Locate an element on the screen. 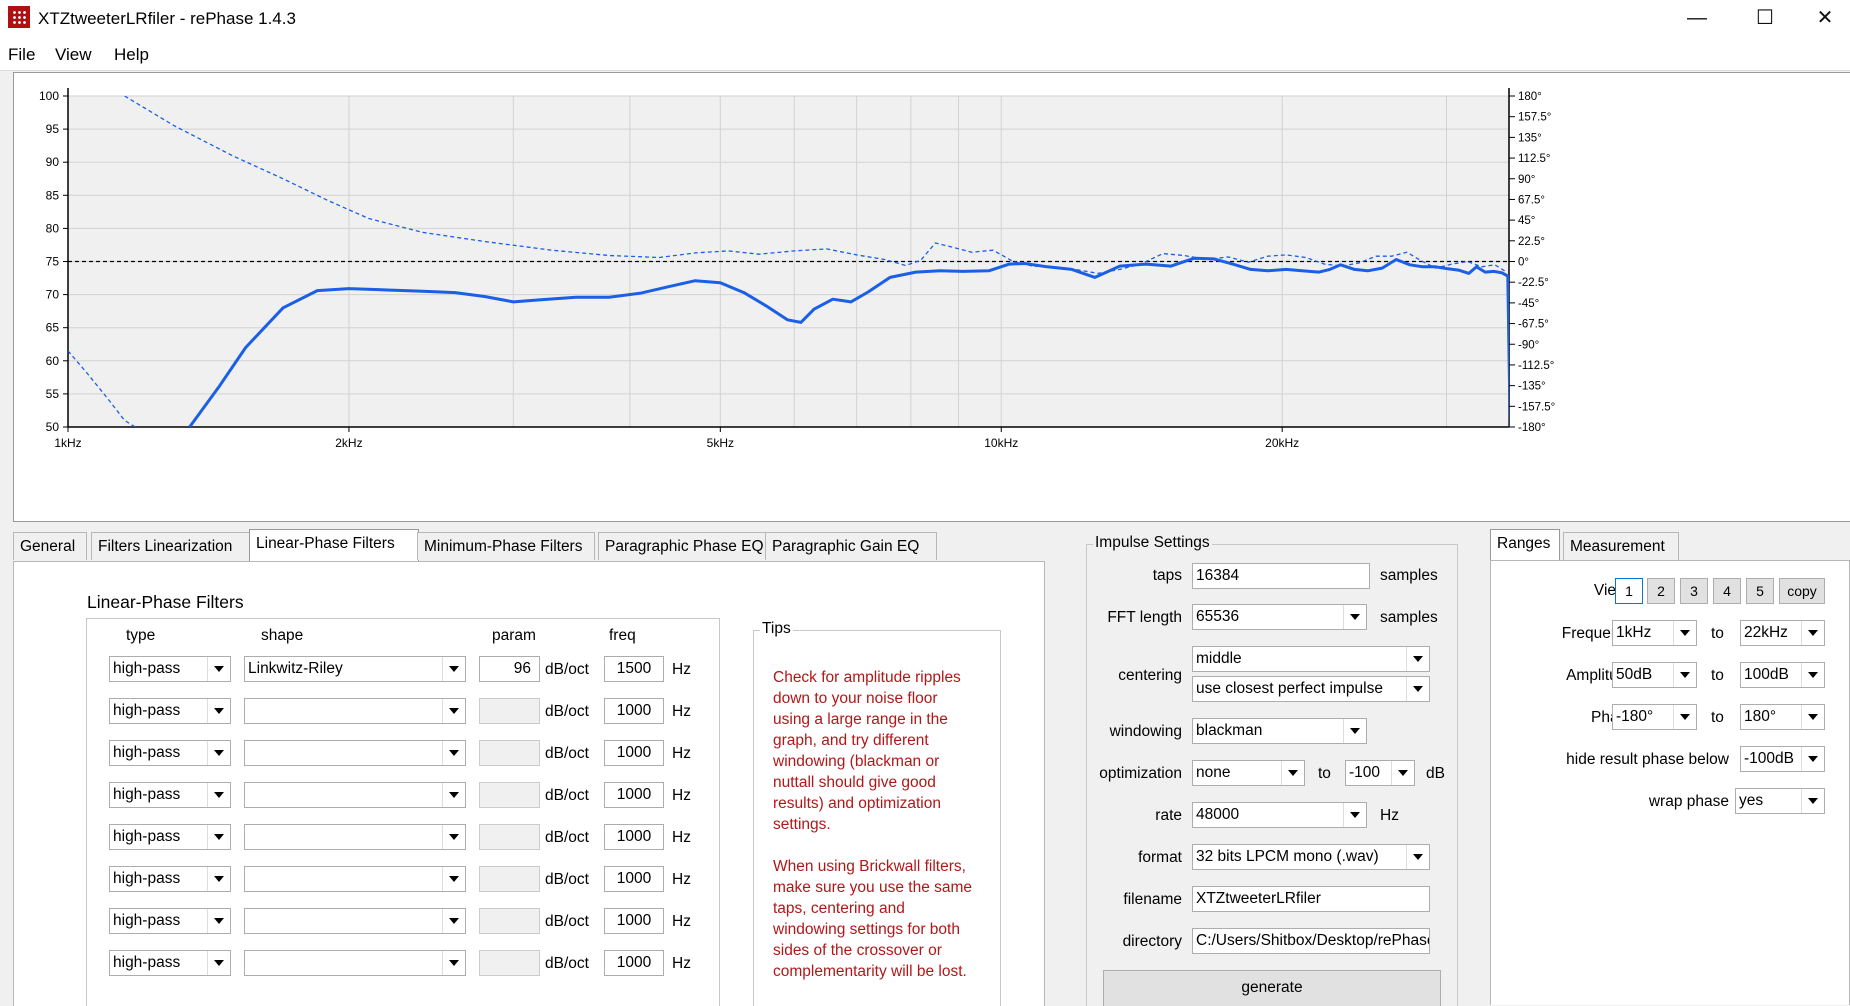 Image resolution: width=1850 pixels, height=1006 pixels. copy-view-button: copy is located at coordinates (1802, 591).